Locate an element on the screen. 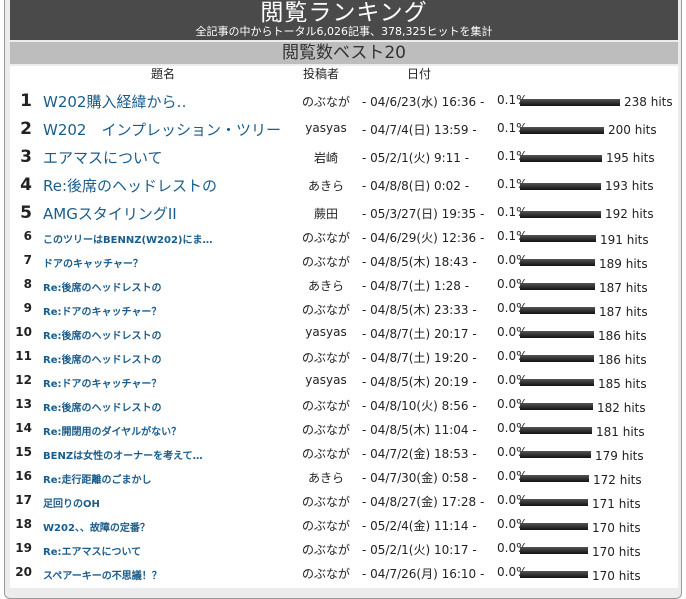  post-date: - 04/8/5(木) 20:19 - is located at coordinates (419, 382).